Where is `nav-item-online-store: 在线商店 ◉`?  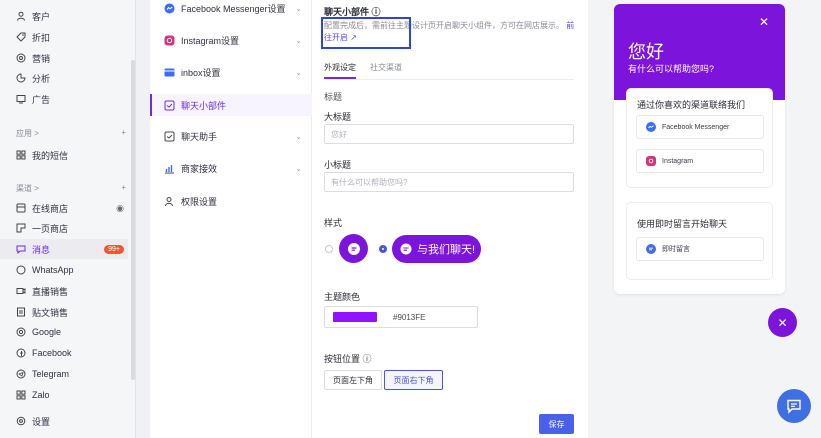 nav-item-online-store: 在线商店 ◉ is located at coordinates (64, 208).